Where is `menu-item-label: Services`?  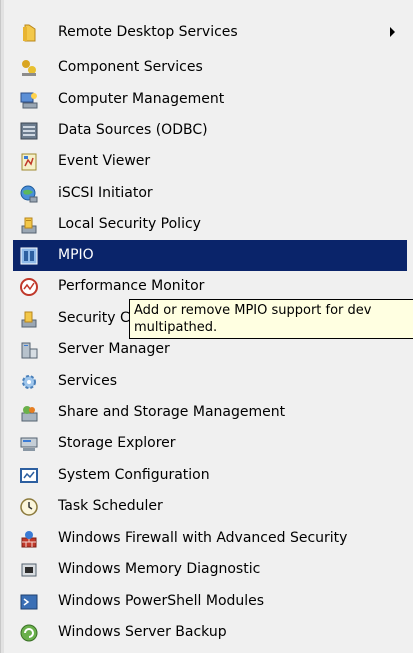
menu-item-label: Services is located at coordinates (88, 381).